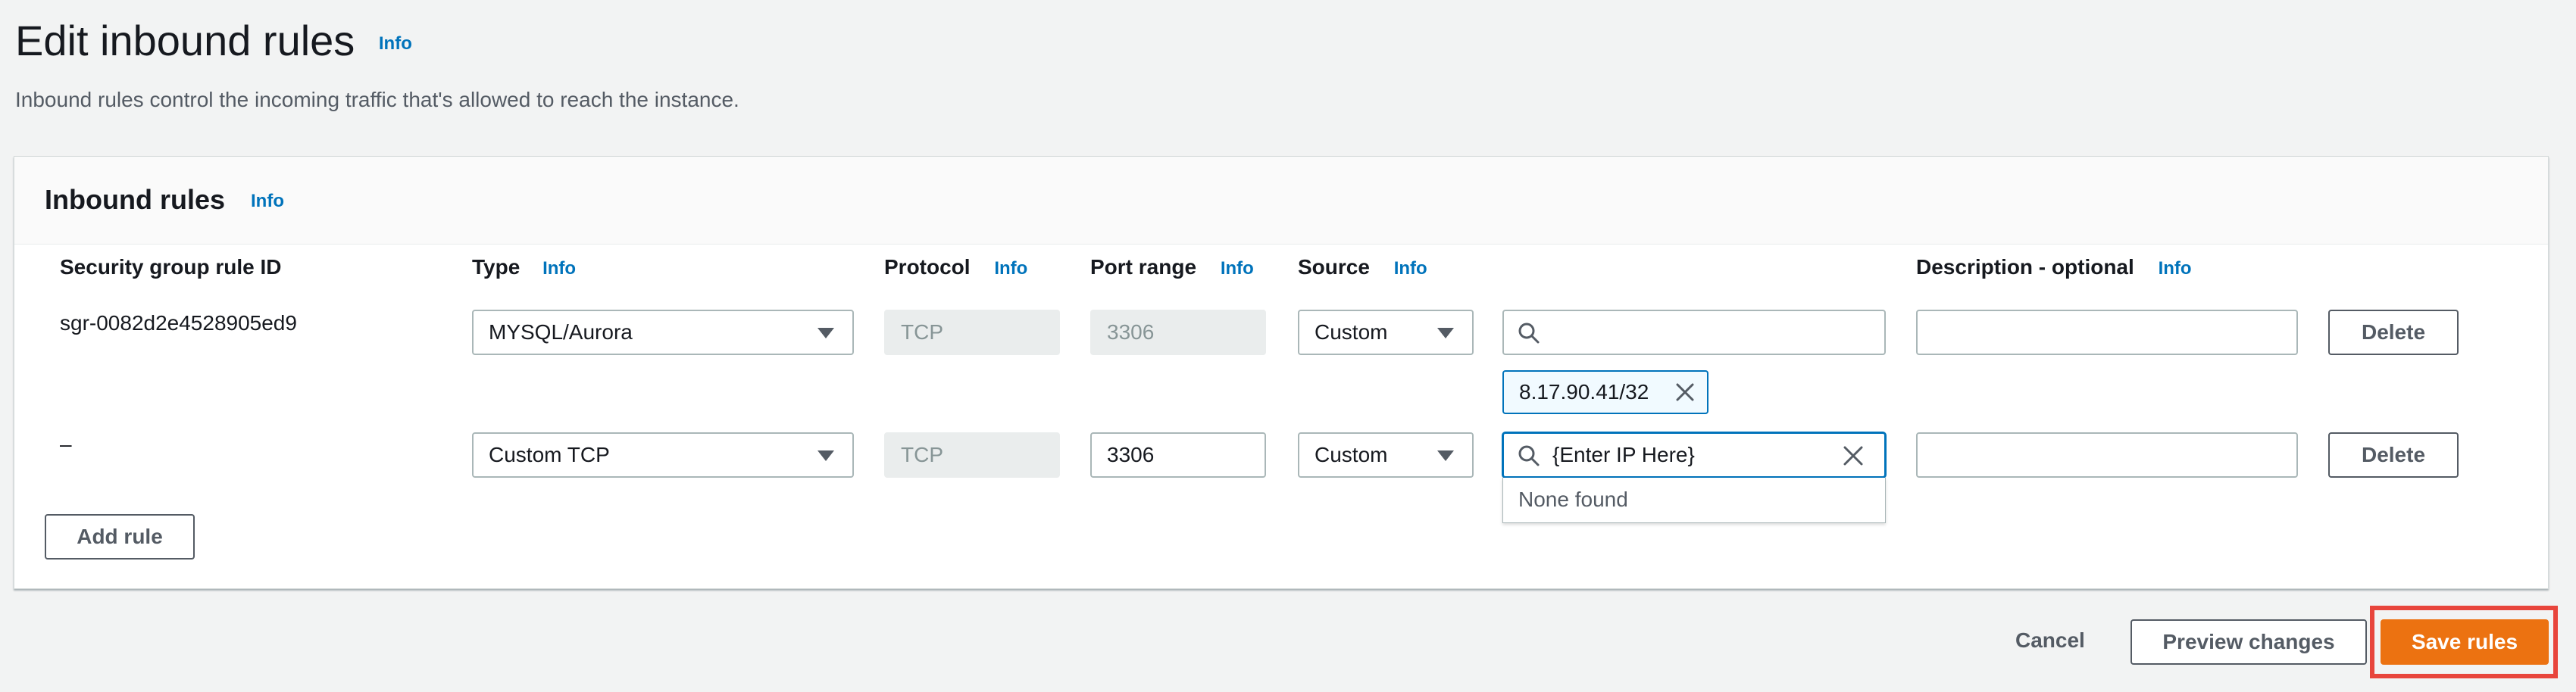  Describe the element at coordinates (2393, 455) in the screenshot. I see `delete-button-row-2: Delete` at that location.